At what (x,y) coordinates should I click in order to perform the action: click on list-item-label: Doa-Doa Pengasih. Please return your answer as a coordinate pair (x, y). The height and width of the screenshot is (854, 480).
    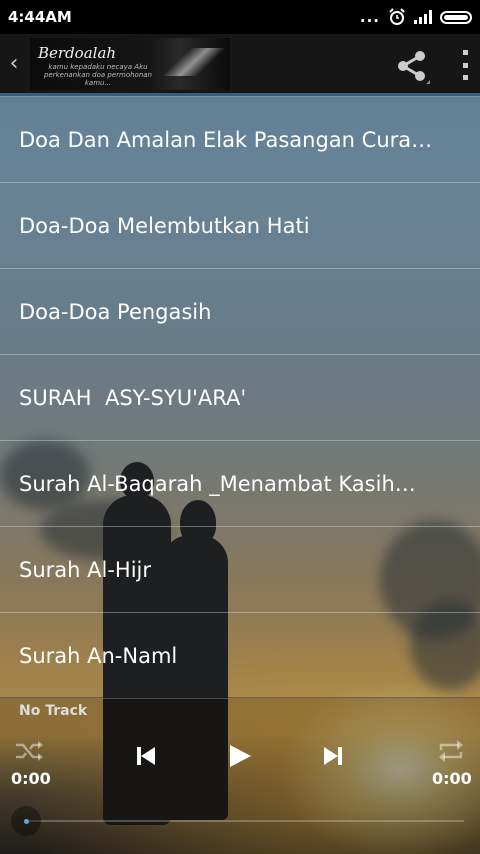
    Looking at the image, I should click on (115, 311).